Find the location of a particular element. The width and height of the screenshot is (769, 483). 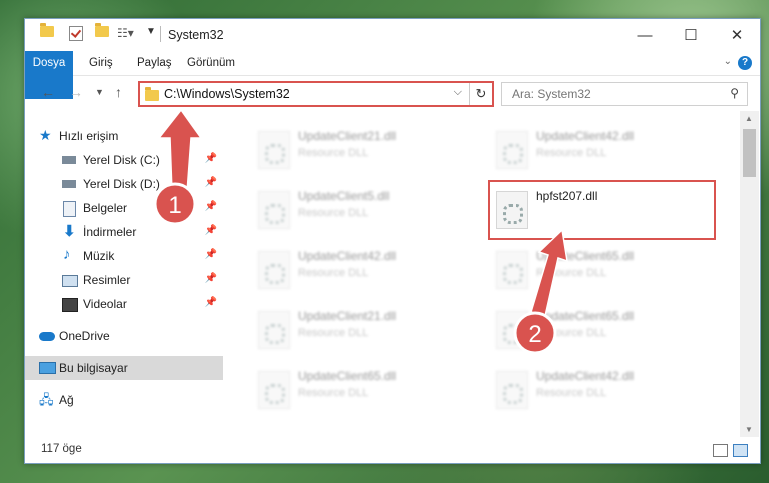

nav-item-local-disk-c: Yerel Disk (C:) 📌 is located at coordinates (124, 160).